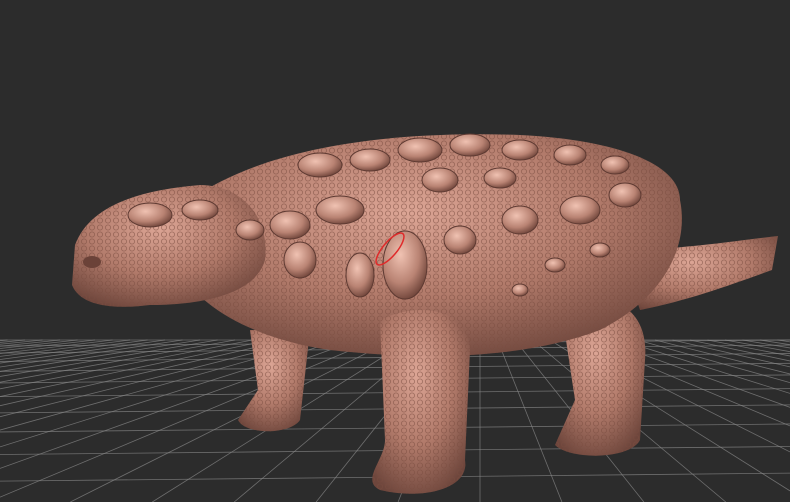 This screenshot has width=790, height=502. I want to click on head, so click(169, 246).